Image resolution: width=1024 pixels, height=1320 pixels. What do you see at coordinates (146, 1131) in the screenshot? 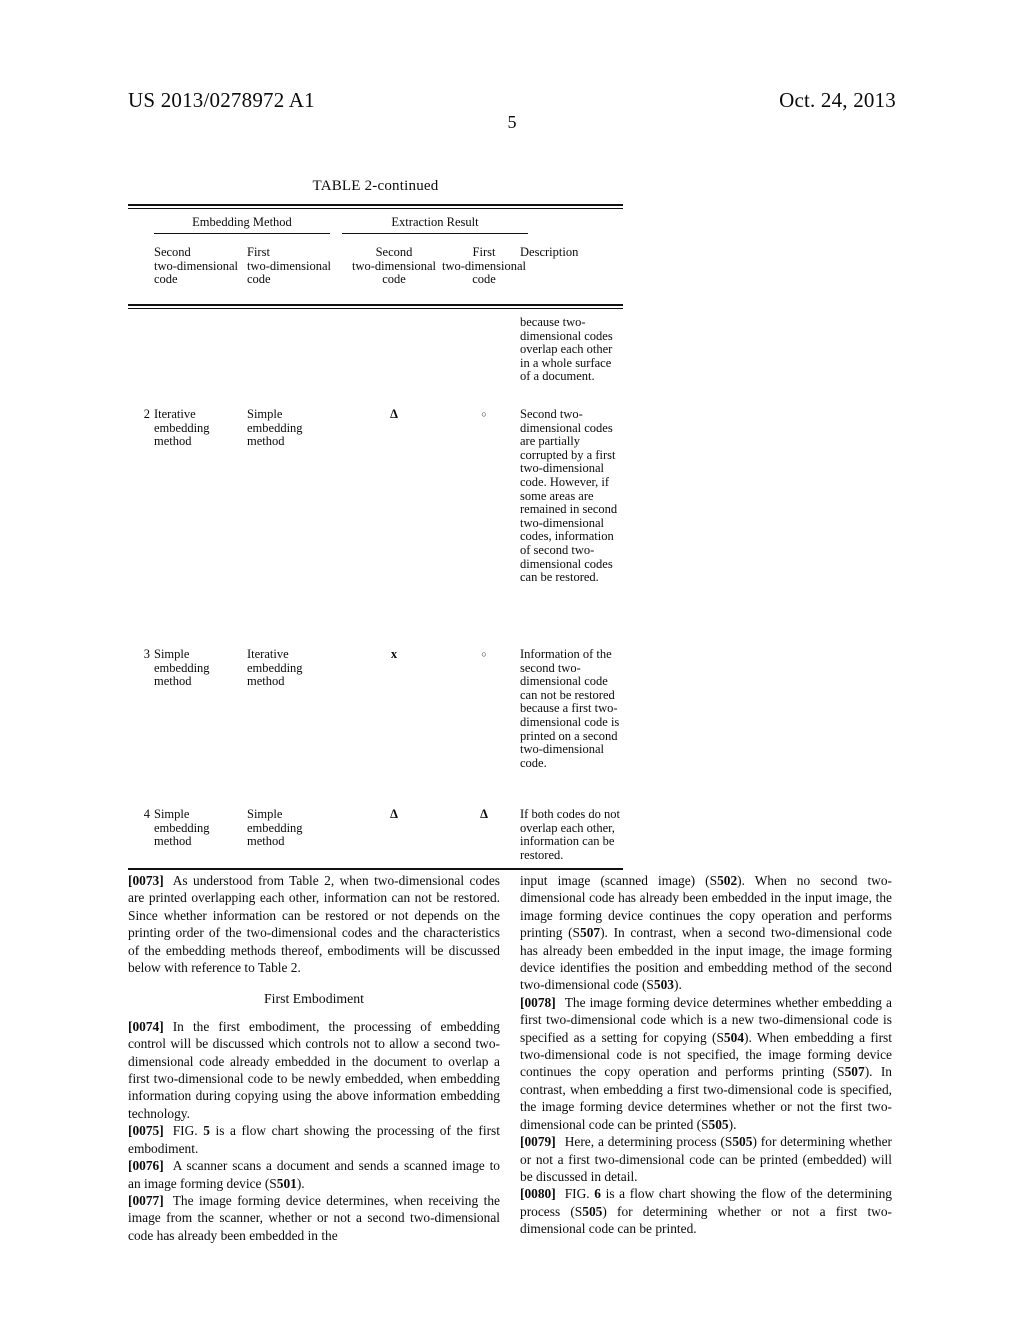
I see `paragraph-number: [0075]` at bounding box center [146, 1131].